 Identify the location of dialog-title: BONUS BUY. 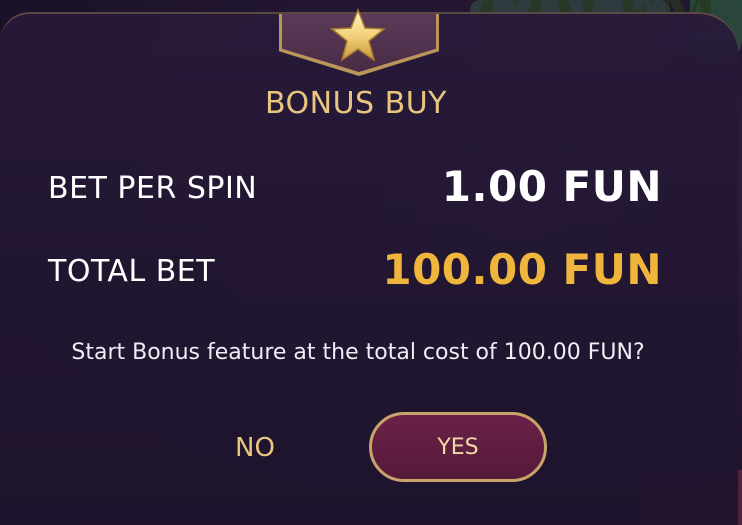
(355, 103).